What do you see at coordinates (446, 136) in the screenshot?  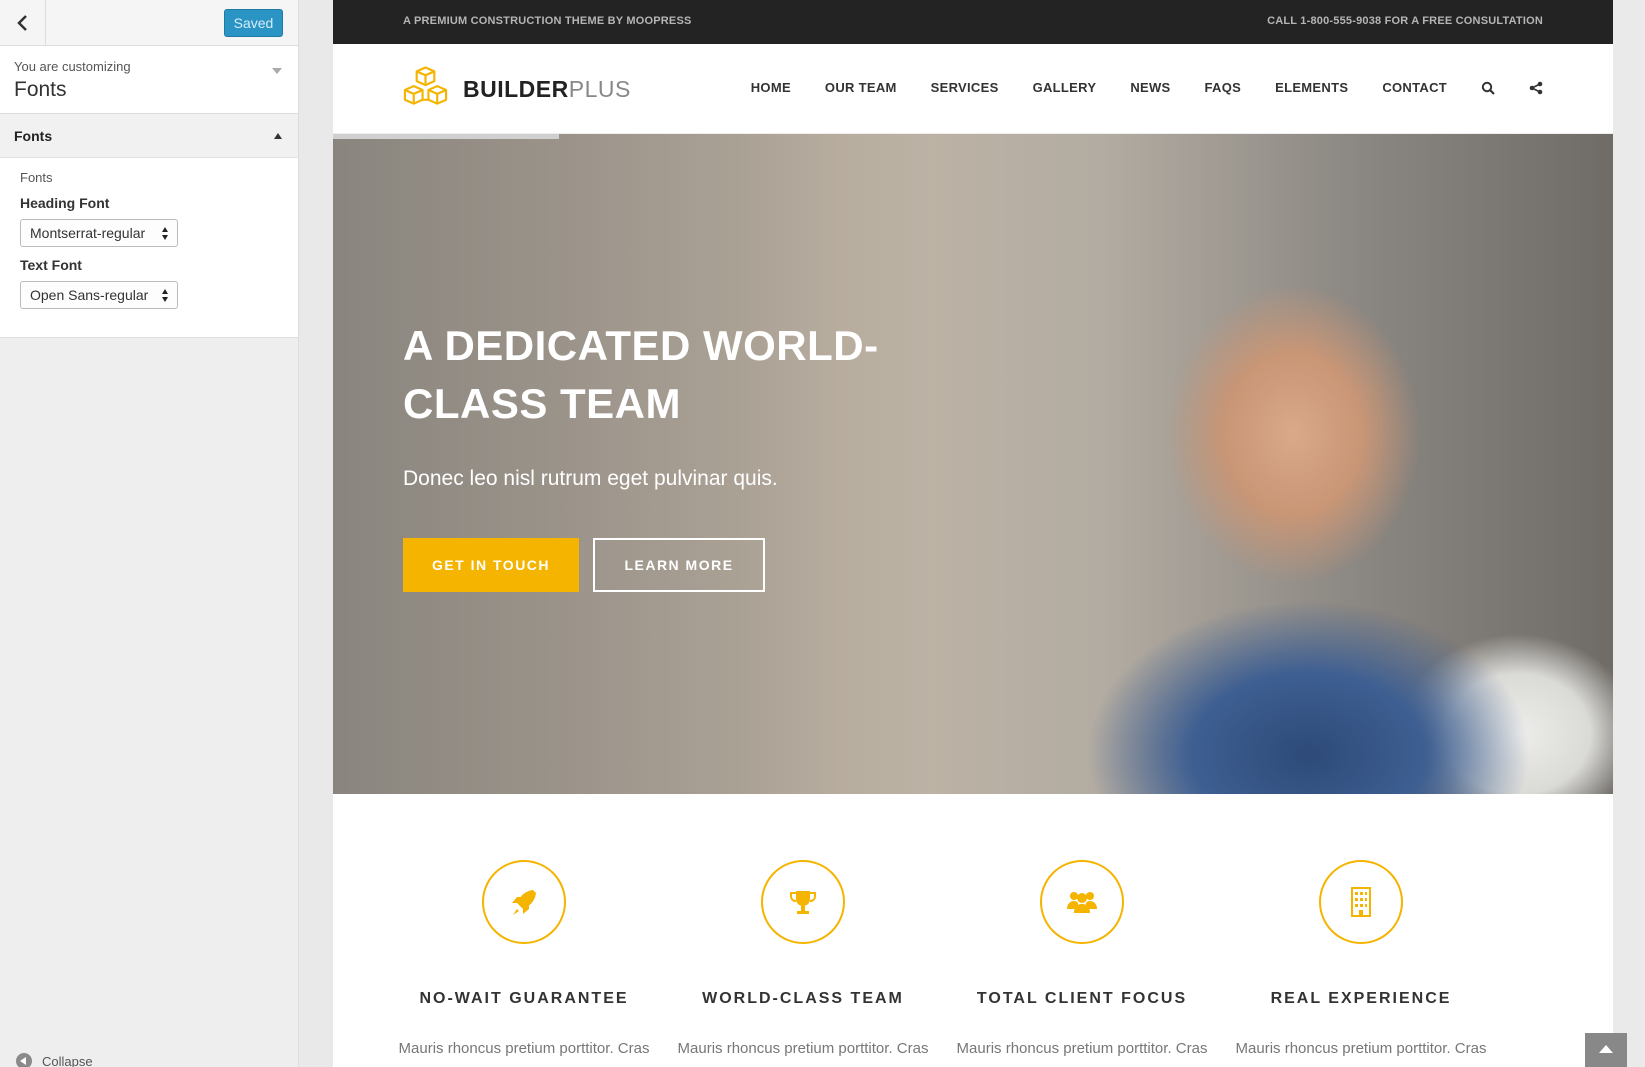 I see `slider-progress-bar` at bounding box center [446, 136].